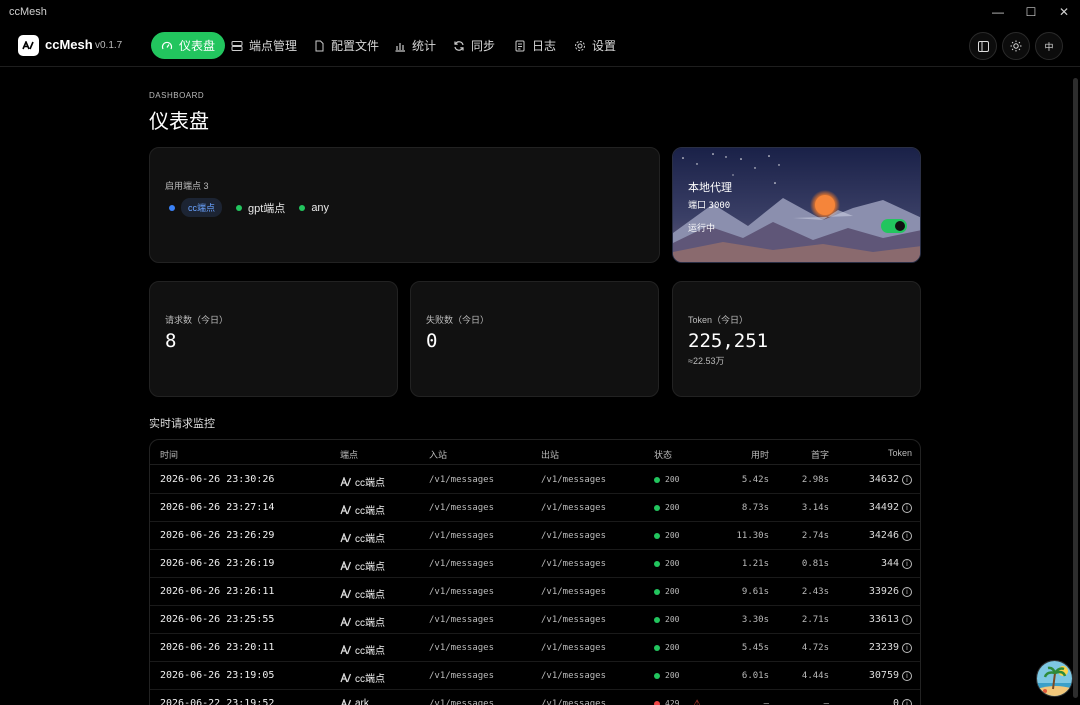  I want to click on proxy-toggle, so click(894, 226).